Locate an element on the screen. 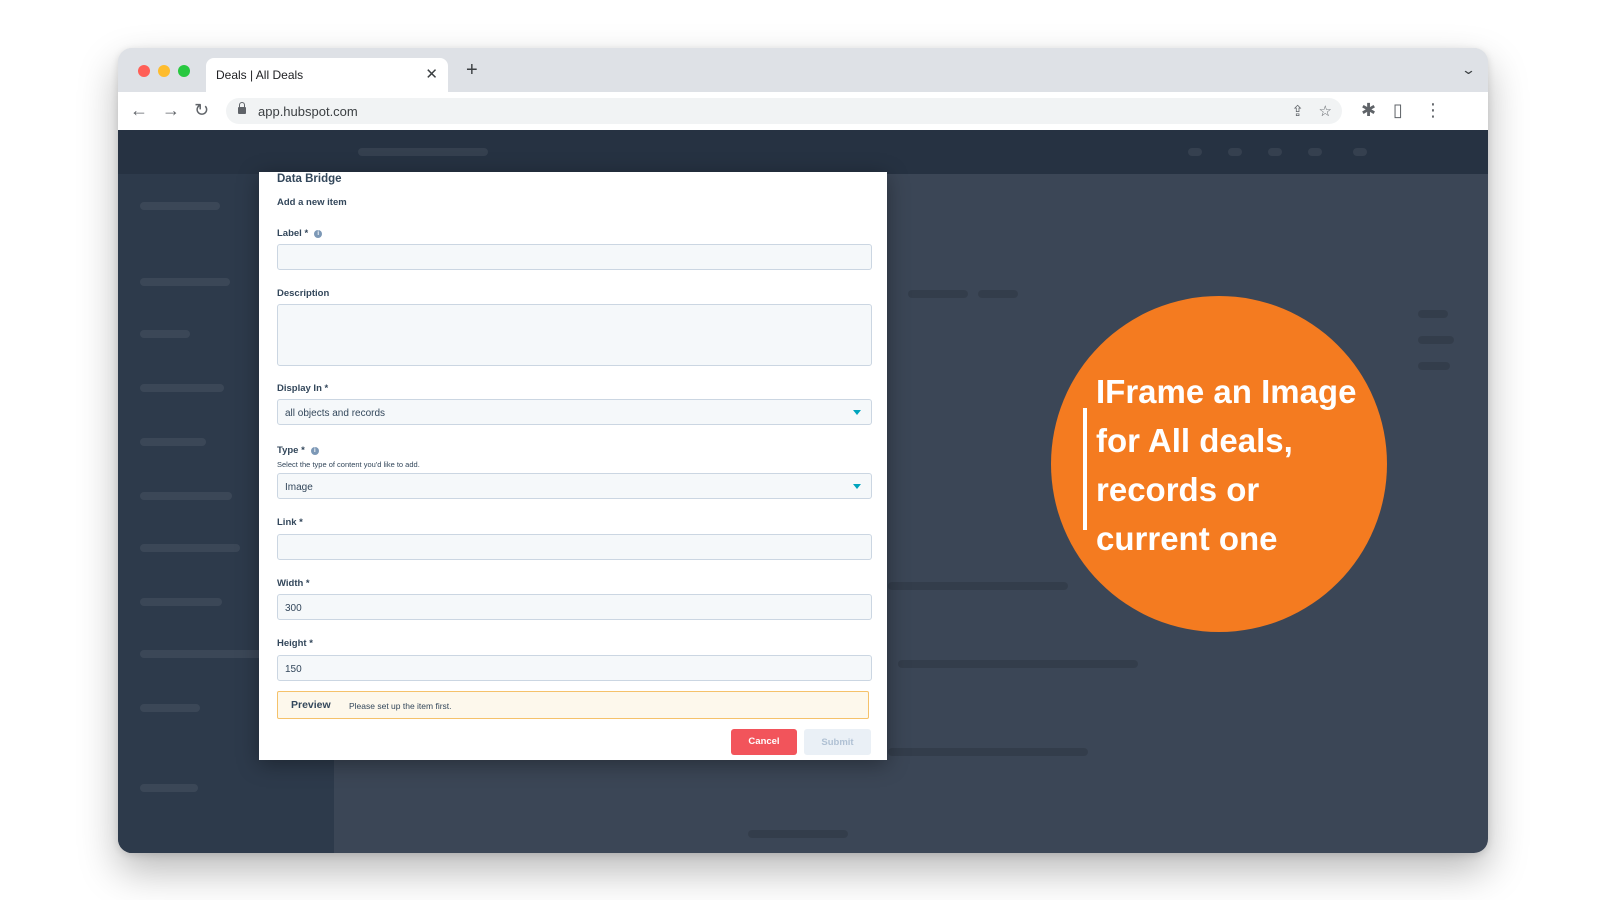 The image size is (1600, 900). maximize-window-icon is located at coordinates (184, 71).